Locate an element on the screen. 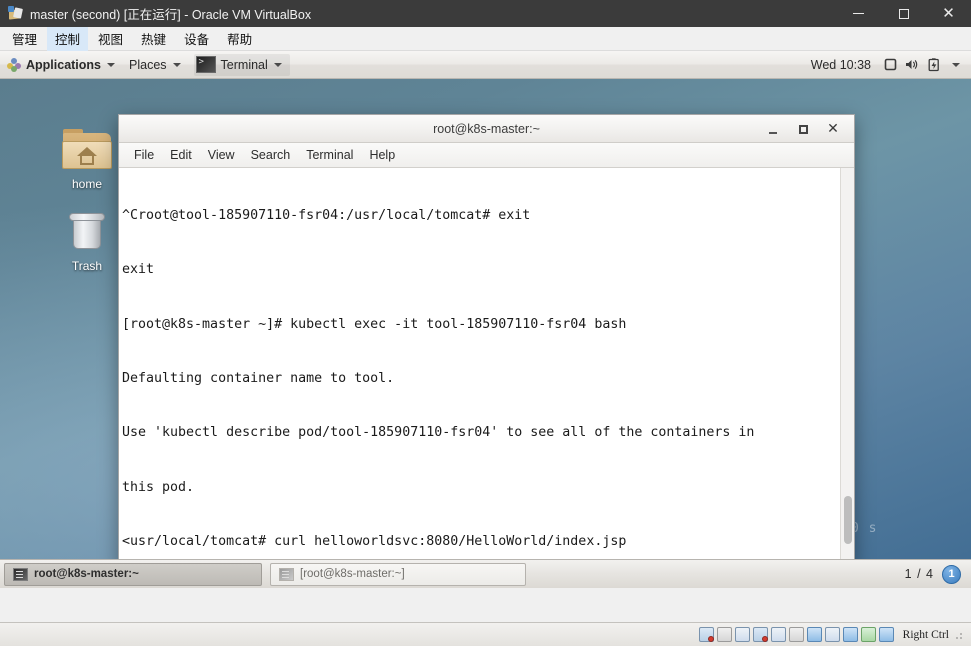  panel-window-button-terminal: Terminal is located at coordinates (241, 64).